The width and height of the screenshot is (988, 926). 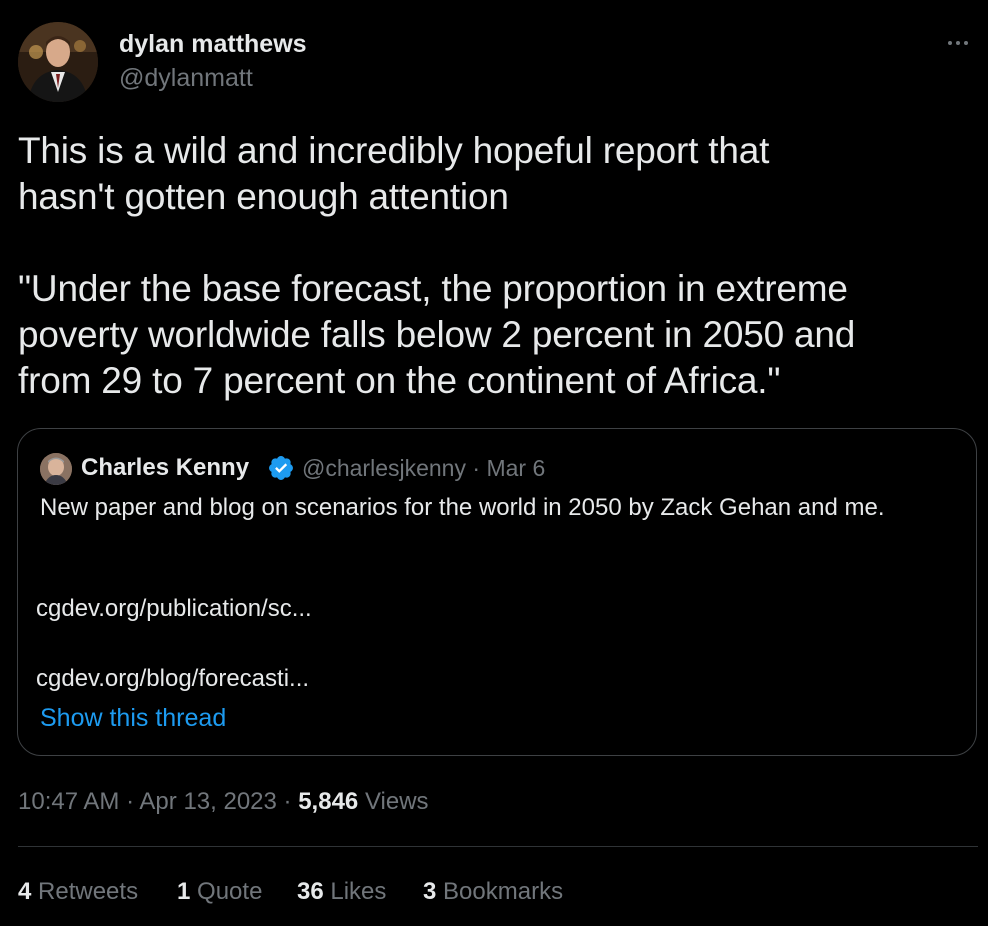 I want to click on verified-badge-icon, so click(x=281, y=468).